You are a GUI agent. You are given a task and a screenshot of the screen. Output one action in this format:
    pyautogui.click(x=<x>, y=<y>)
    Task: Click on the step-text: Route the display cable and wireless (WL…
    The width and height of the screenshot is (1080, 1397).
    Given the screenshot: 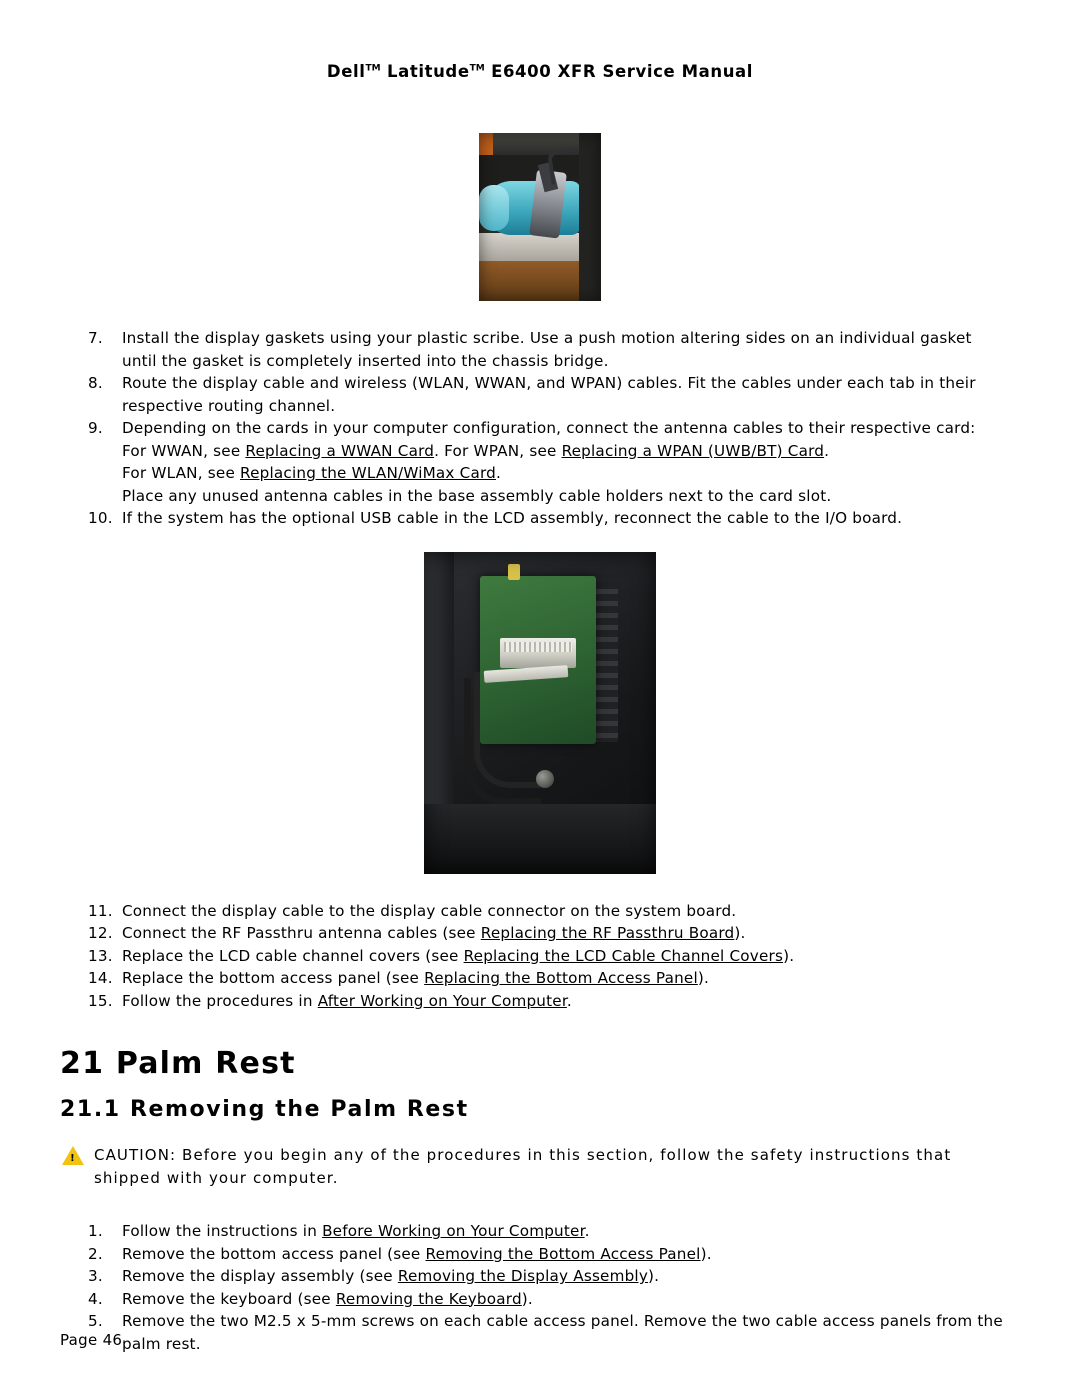 What is the action you would take?
    pyautogui.click(x=549, y=394)
    